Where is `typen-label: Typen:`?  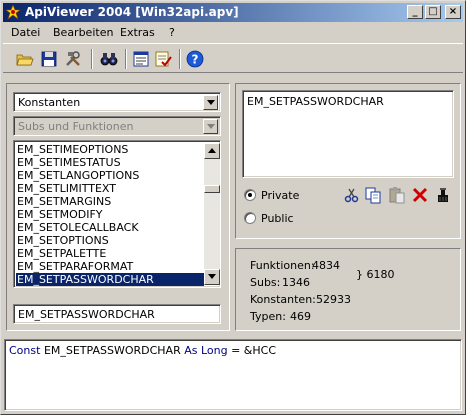 typen-label: Typen: is located at coordinates (268, 316).